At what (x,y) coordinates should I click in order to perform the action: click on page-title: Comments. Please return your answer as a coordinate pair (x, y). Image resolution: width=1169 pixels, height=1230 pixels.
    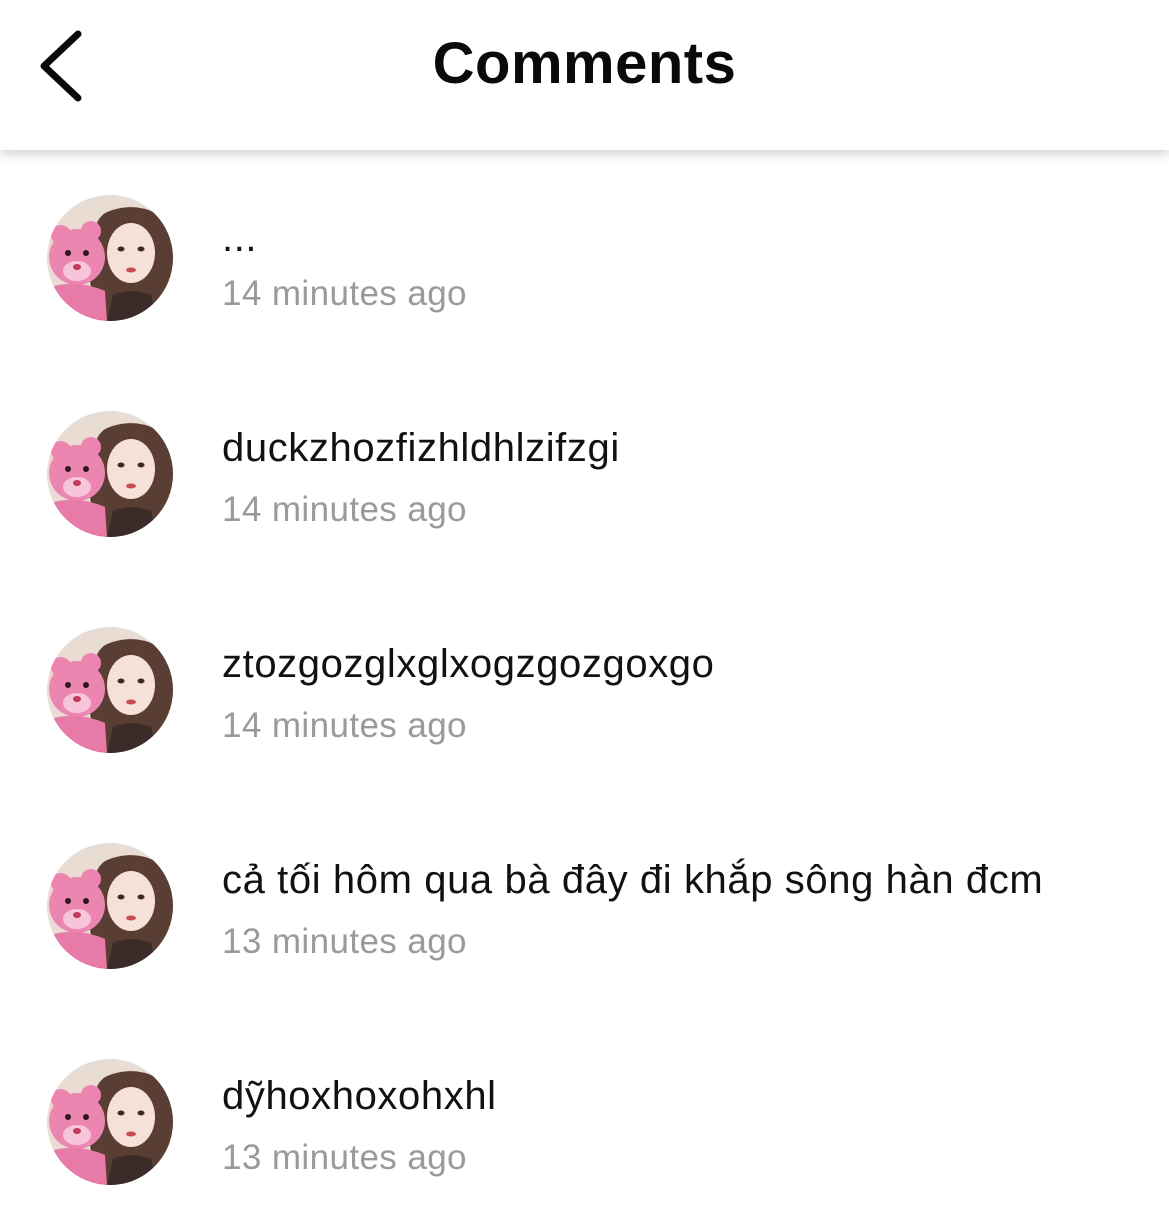
    Looking at the image, I should click on (584, 63).